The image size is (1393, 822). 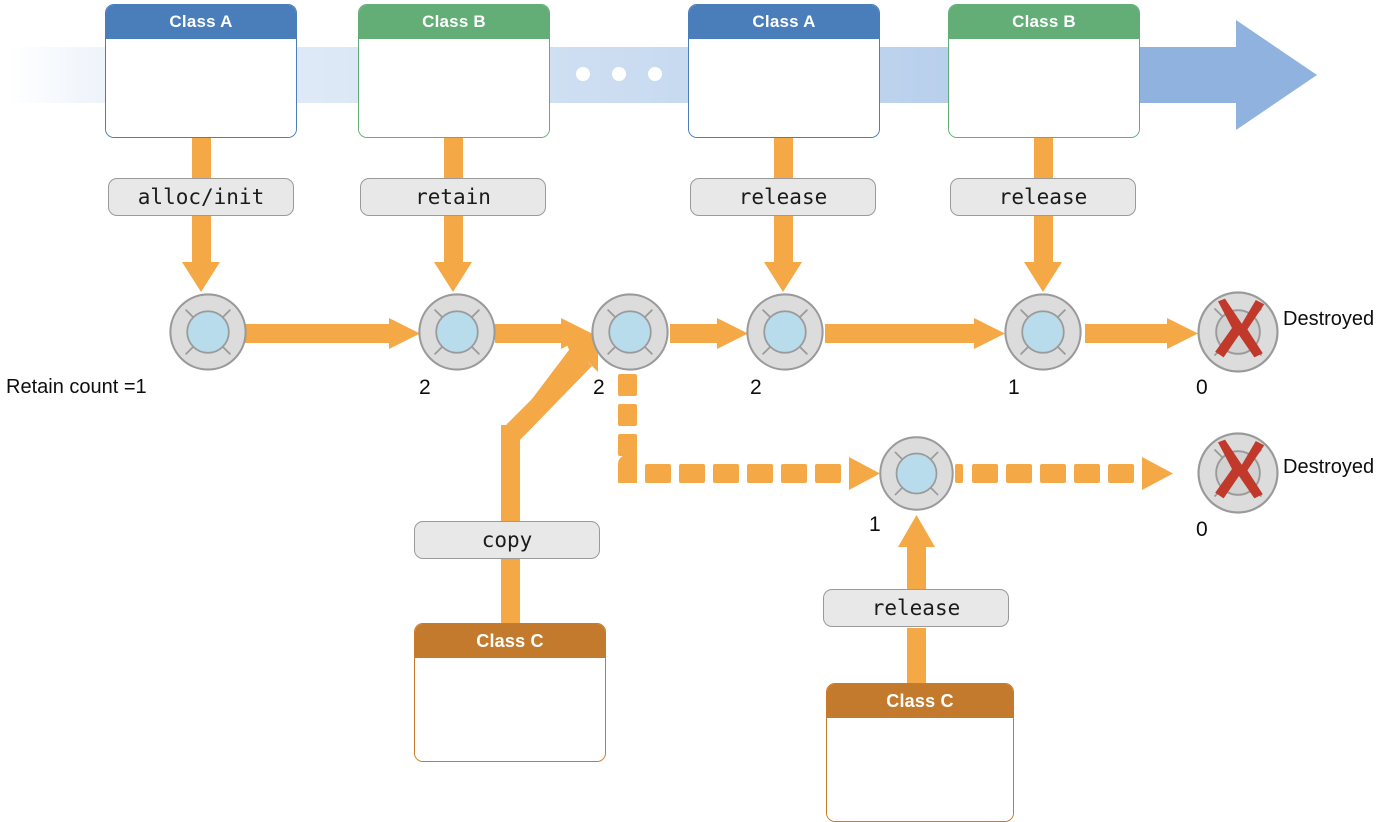 I want to click on class-box-b-2: Class B, so click(x=1044, y=71).